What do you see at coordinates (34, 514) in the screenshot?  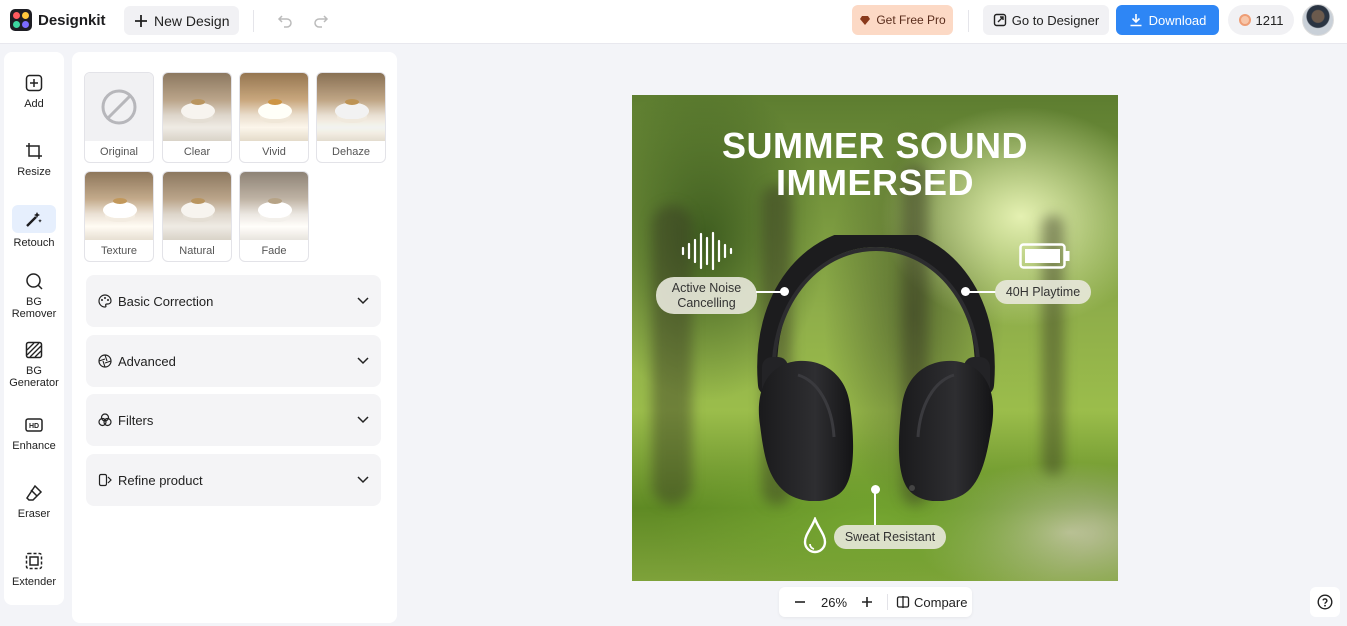 I see `sidebar-item-label: Eraser` at bounding box center [34, 514].